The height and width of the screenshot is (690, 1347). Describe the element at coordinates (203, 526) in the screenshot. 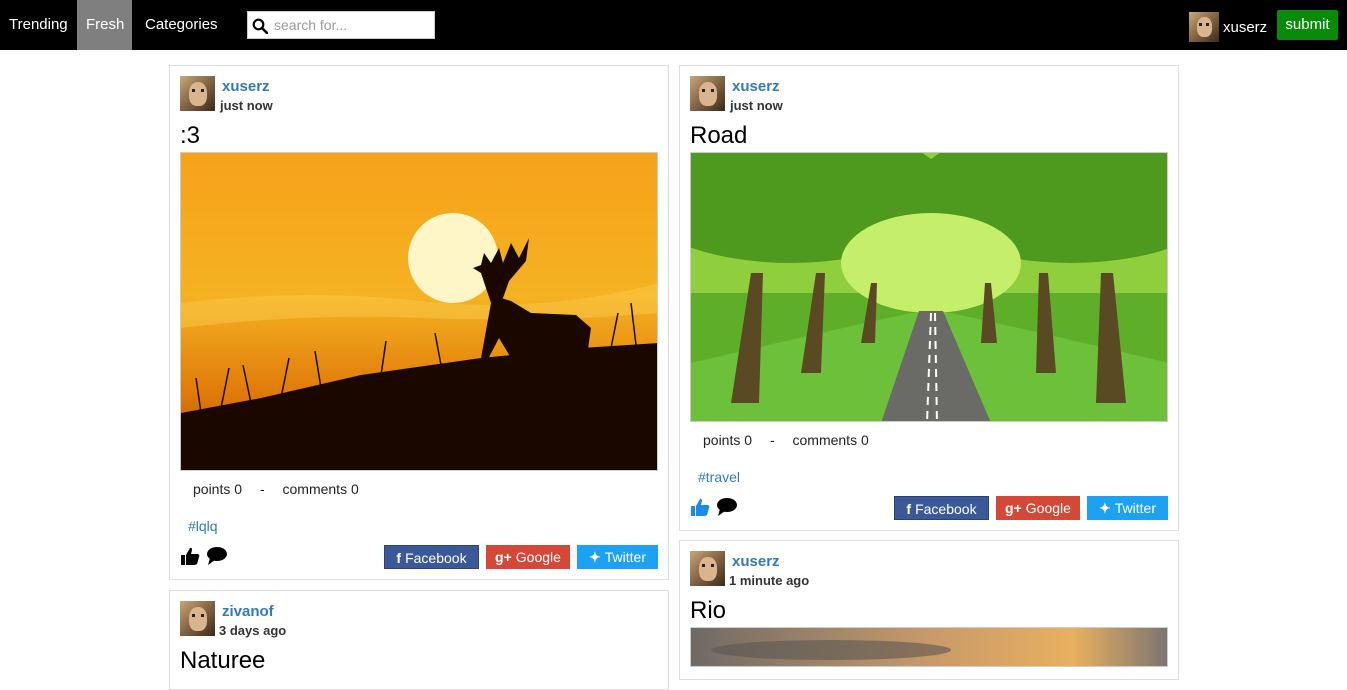

I see `post-tag: #lqlq` at that location.